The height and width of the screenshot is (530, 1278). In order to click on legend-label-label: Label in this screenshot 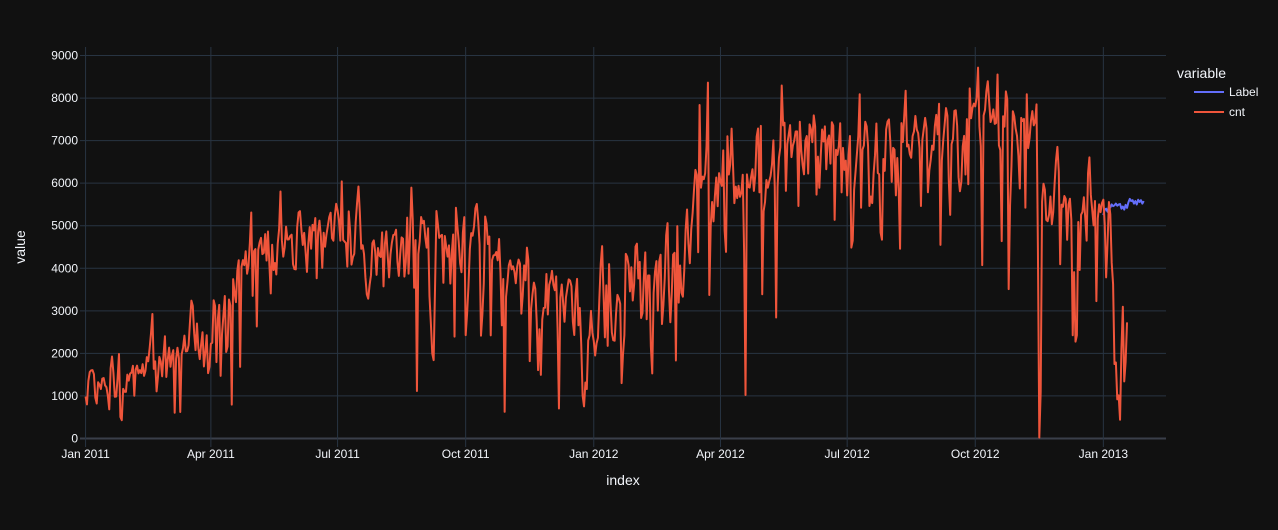, I will do `click(1243, 92)`.